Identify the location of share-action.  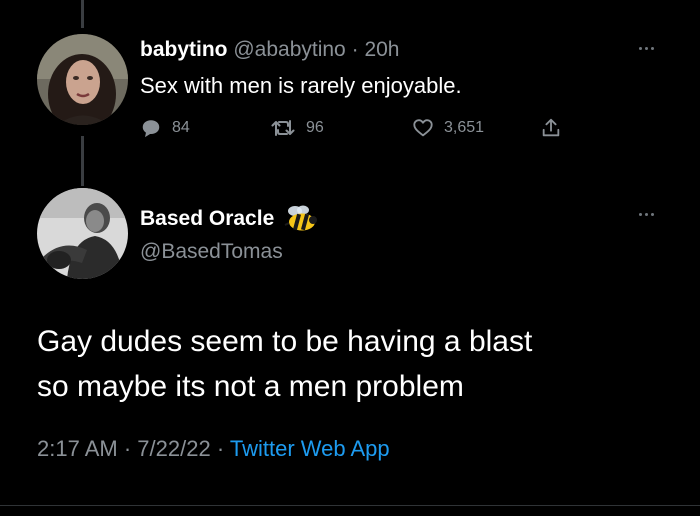
(551, 128).